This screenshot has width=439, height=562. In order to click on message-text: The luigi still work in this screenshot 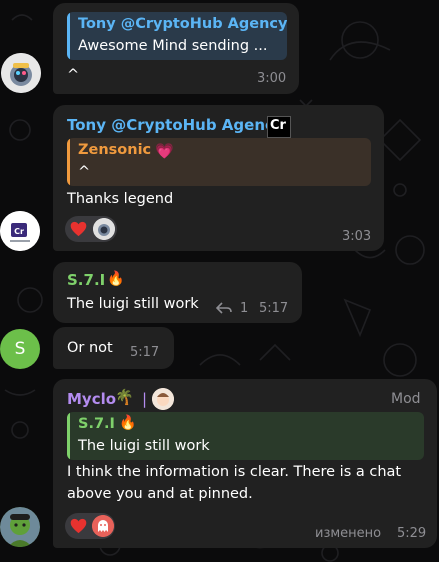, I will do `click(133, 304)`.